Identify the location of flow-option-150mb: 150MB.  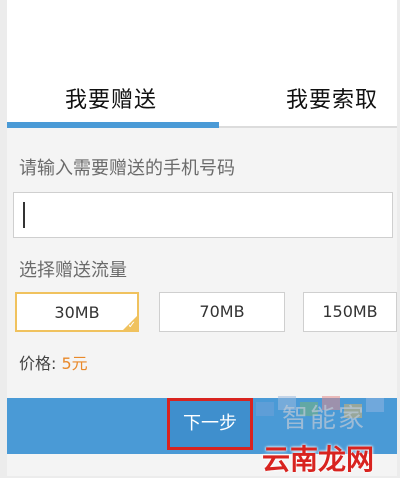
(350, 312).